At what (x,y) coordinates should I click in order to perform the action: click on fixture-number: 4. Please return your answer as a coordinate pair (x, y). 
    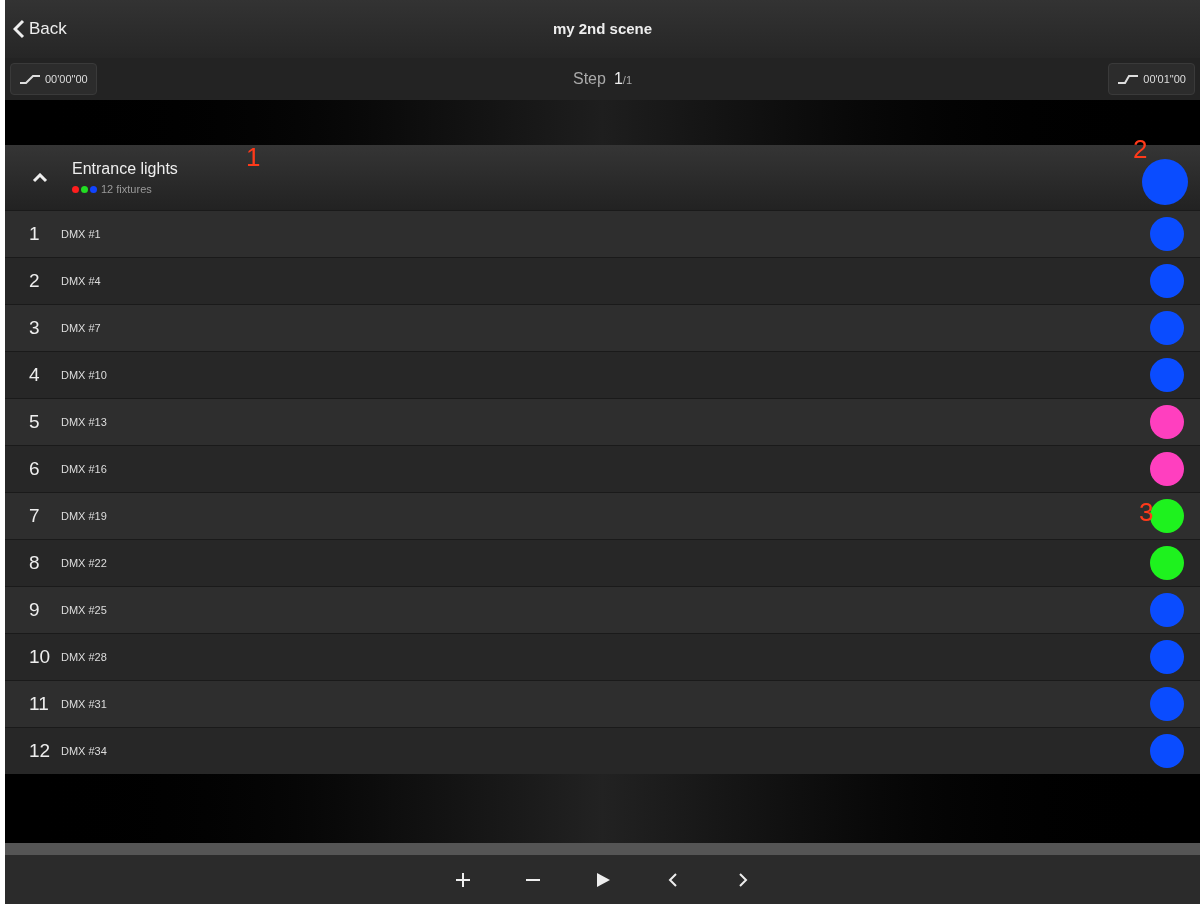
    Looking at the image, I should click on (34, 374).